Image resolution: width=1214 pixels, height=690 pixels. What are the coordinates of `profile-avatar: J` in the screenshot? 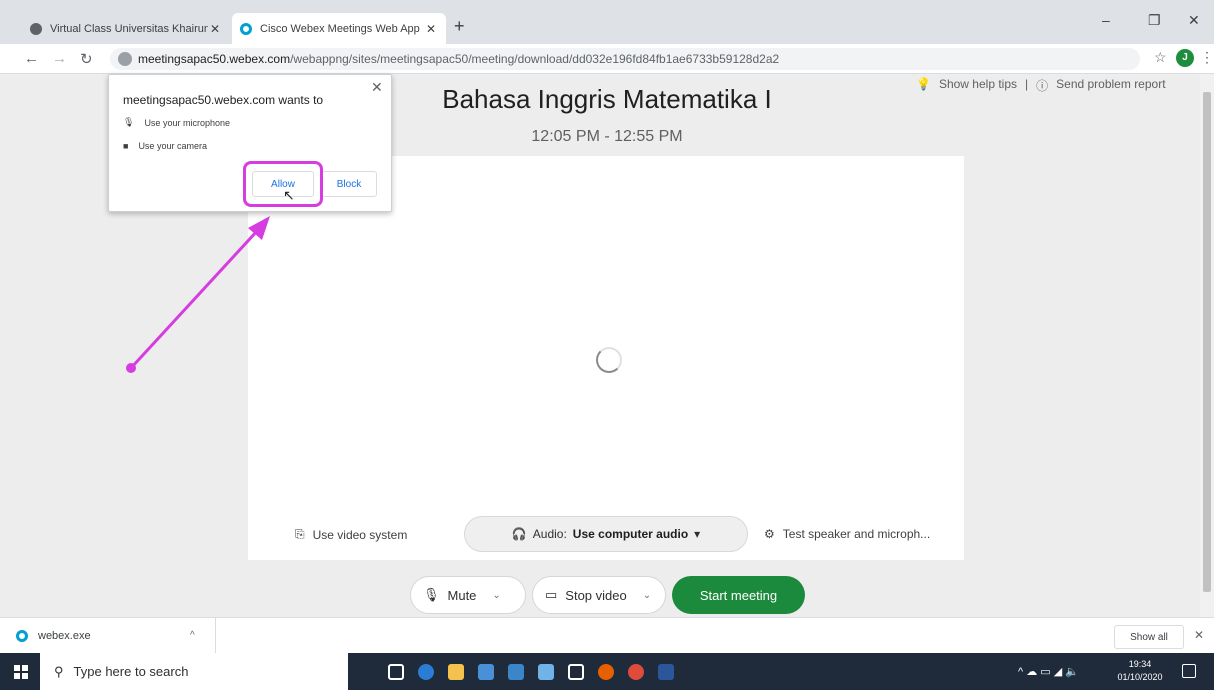 It's located at (1185, 58).